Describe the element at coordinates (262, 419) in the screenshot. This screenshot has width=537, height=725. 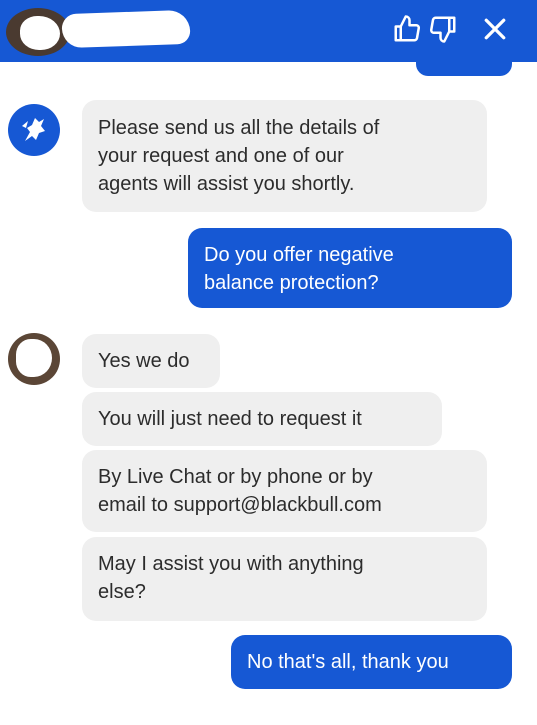
I see `agent-message: You will just need to request it` at that location.